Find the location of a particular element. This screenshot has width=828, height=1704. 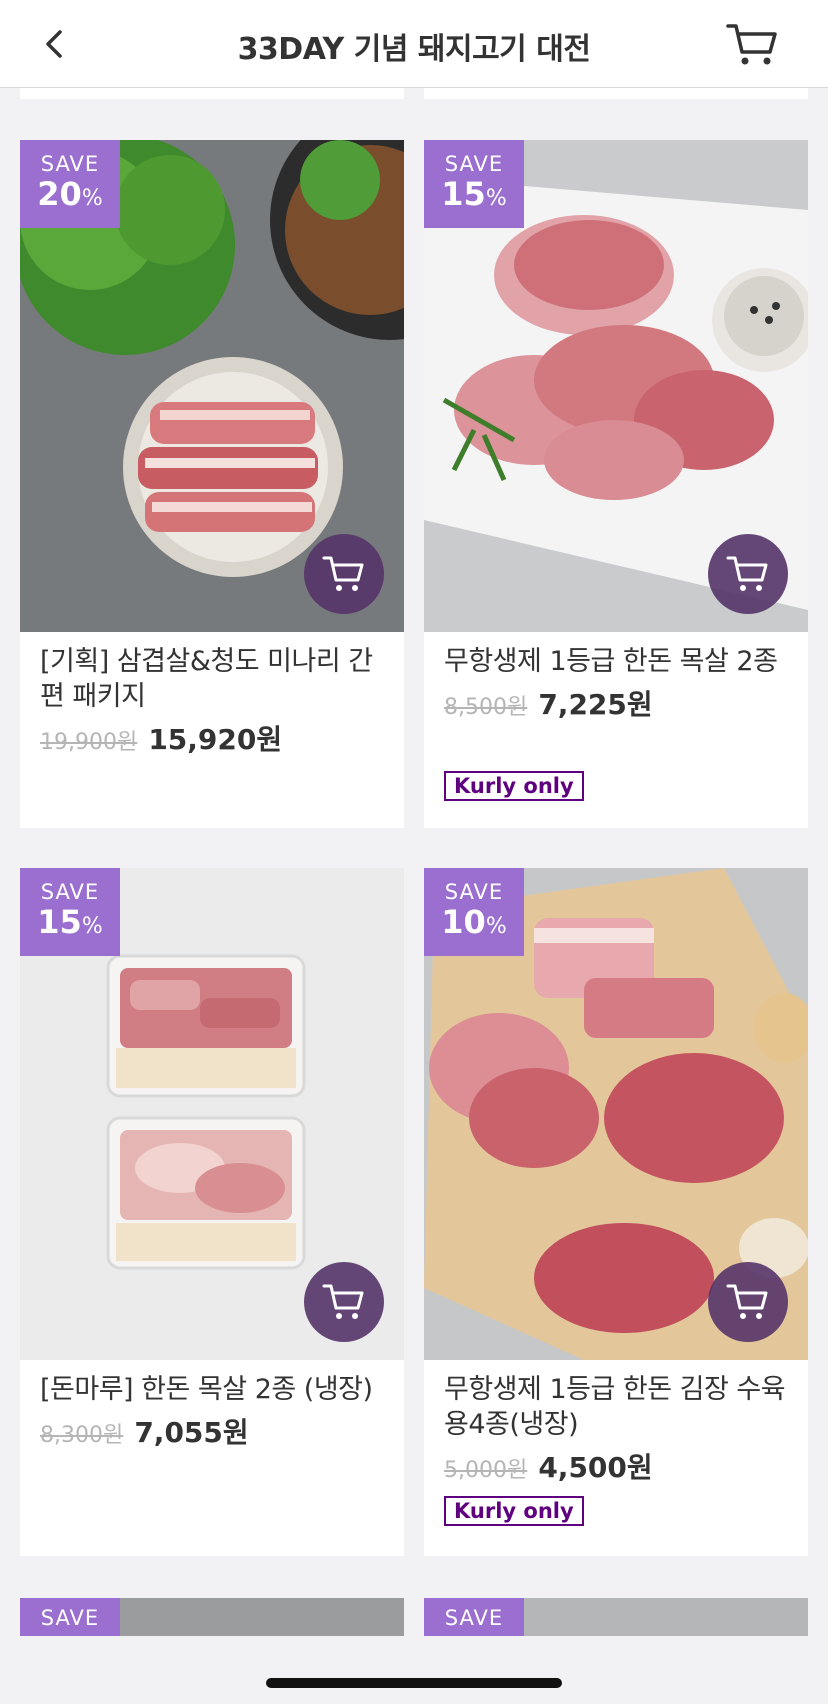

sale-price: 15,920원 is located at coordinates (215, 739).